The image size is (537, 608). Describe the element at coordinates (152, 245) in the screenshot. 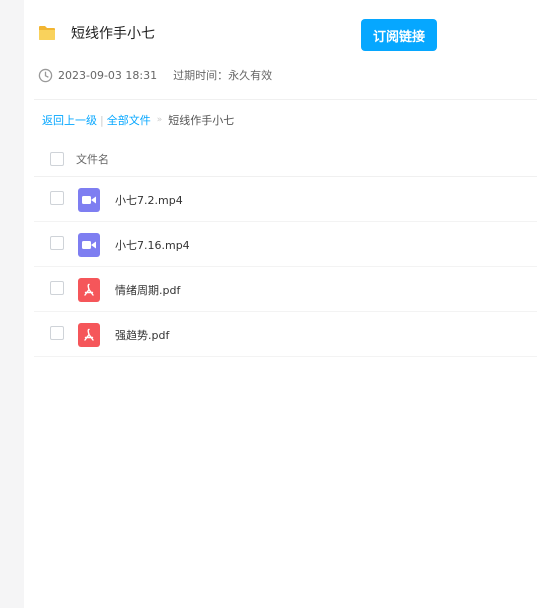

I see `file-name: 小七7.16.mp4` at that location.